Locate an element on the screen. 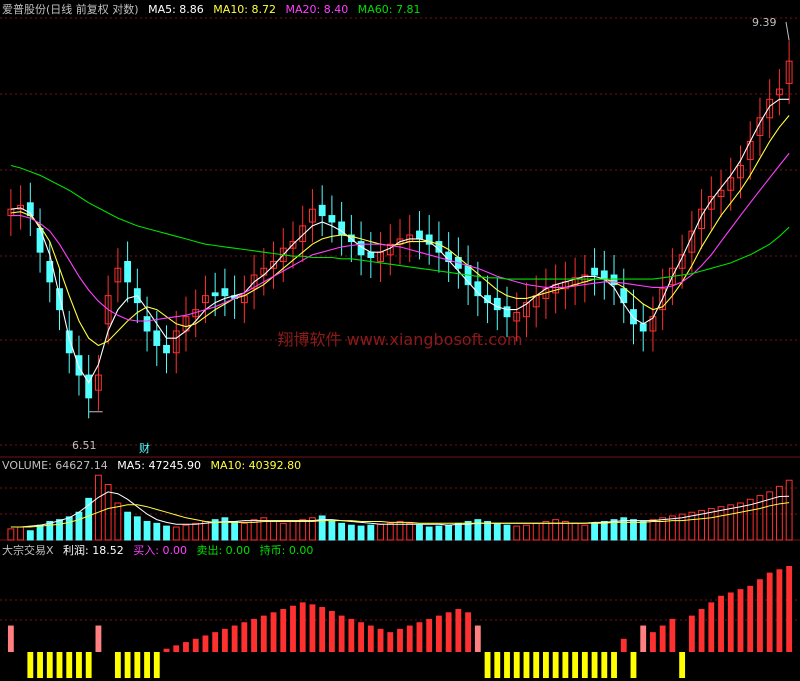 Image resolution: width=800 pixels, height=681 pixels. sell-value: 卖出: 0.00 is located at coordinates (223, 550).